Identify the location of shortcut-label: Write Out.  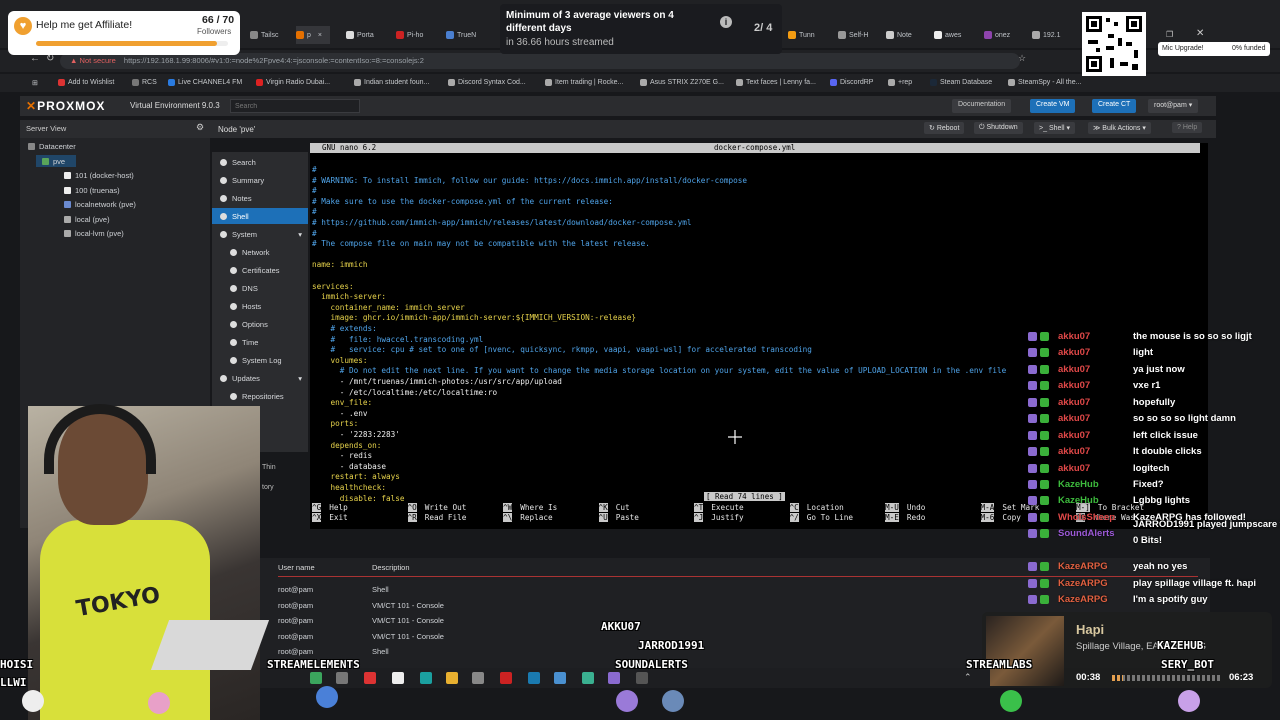
(445, 507).